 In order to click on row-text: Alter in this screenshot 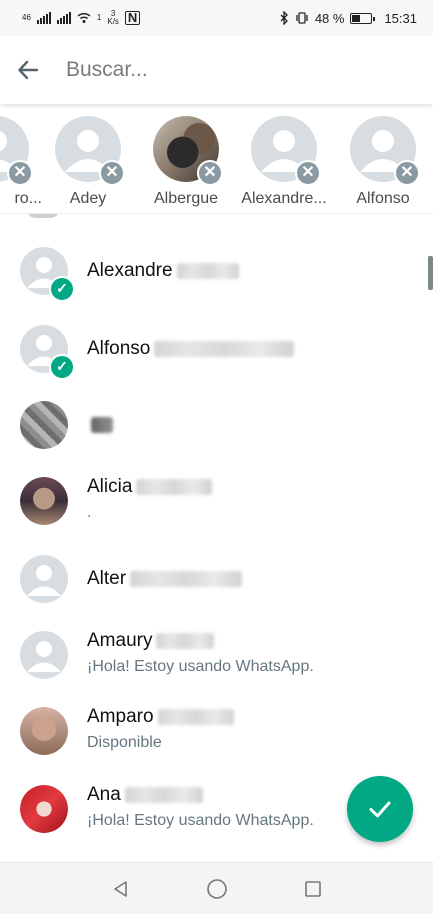, I will do `click(250, 579)`.